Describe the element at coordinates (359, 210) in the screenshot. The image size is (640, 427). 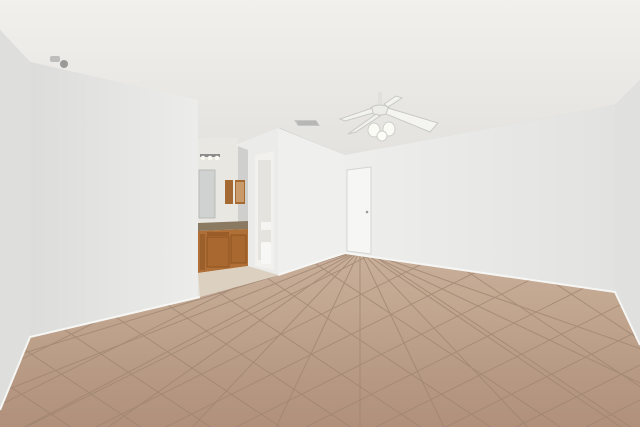
I see `closet-door` at that location.